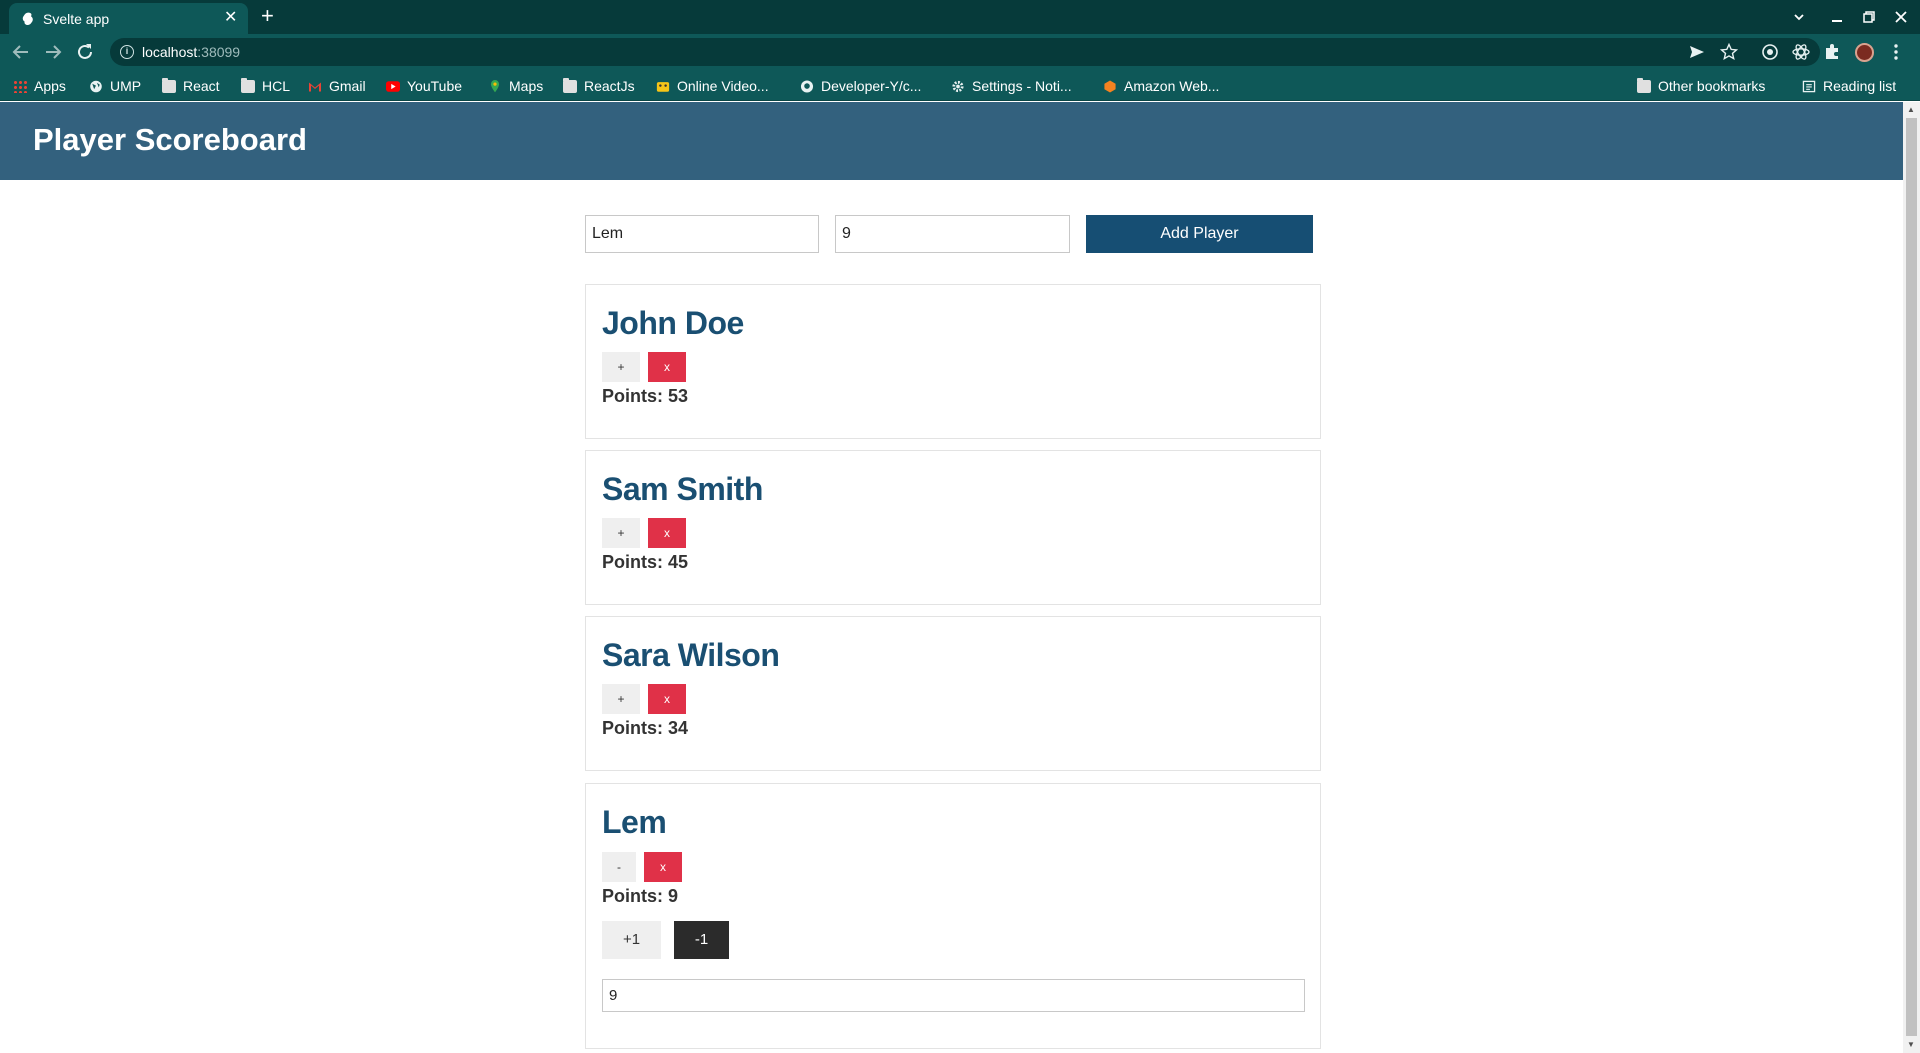 Image resolution: width=1920 pixels, height=1053 pixels. Describe the element at coordinates (85, 52) in the screenshot. I see `reload-icon` at that location.